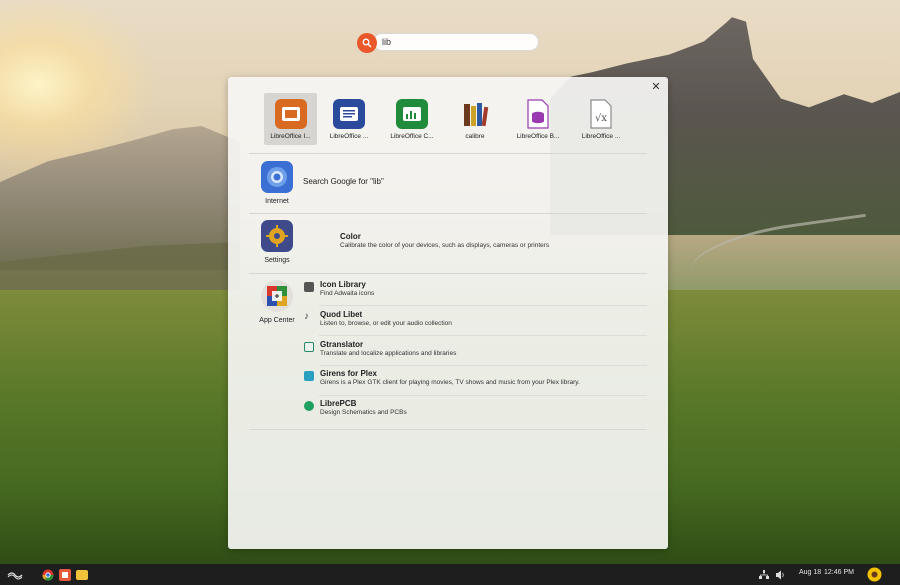 This screenshot has height=585, width=900. What do you see at coordinates (338, 403) in the screenshot?
I see `result-title: LibrePCB` at bounding box center [338, 403].